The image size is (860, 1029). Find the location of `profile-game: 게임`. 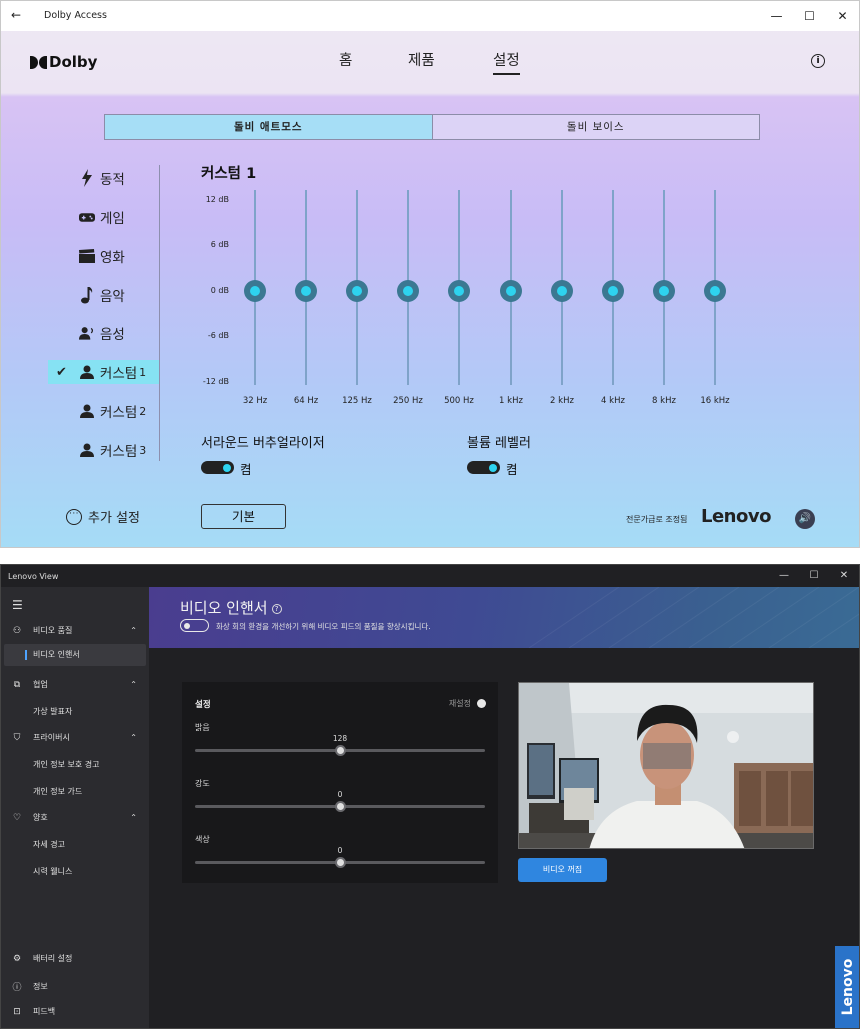

profile-game: 게임 is located at coordinates (119, 217).